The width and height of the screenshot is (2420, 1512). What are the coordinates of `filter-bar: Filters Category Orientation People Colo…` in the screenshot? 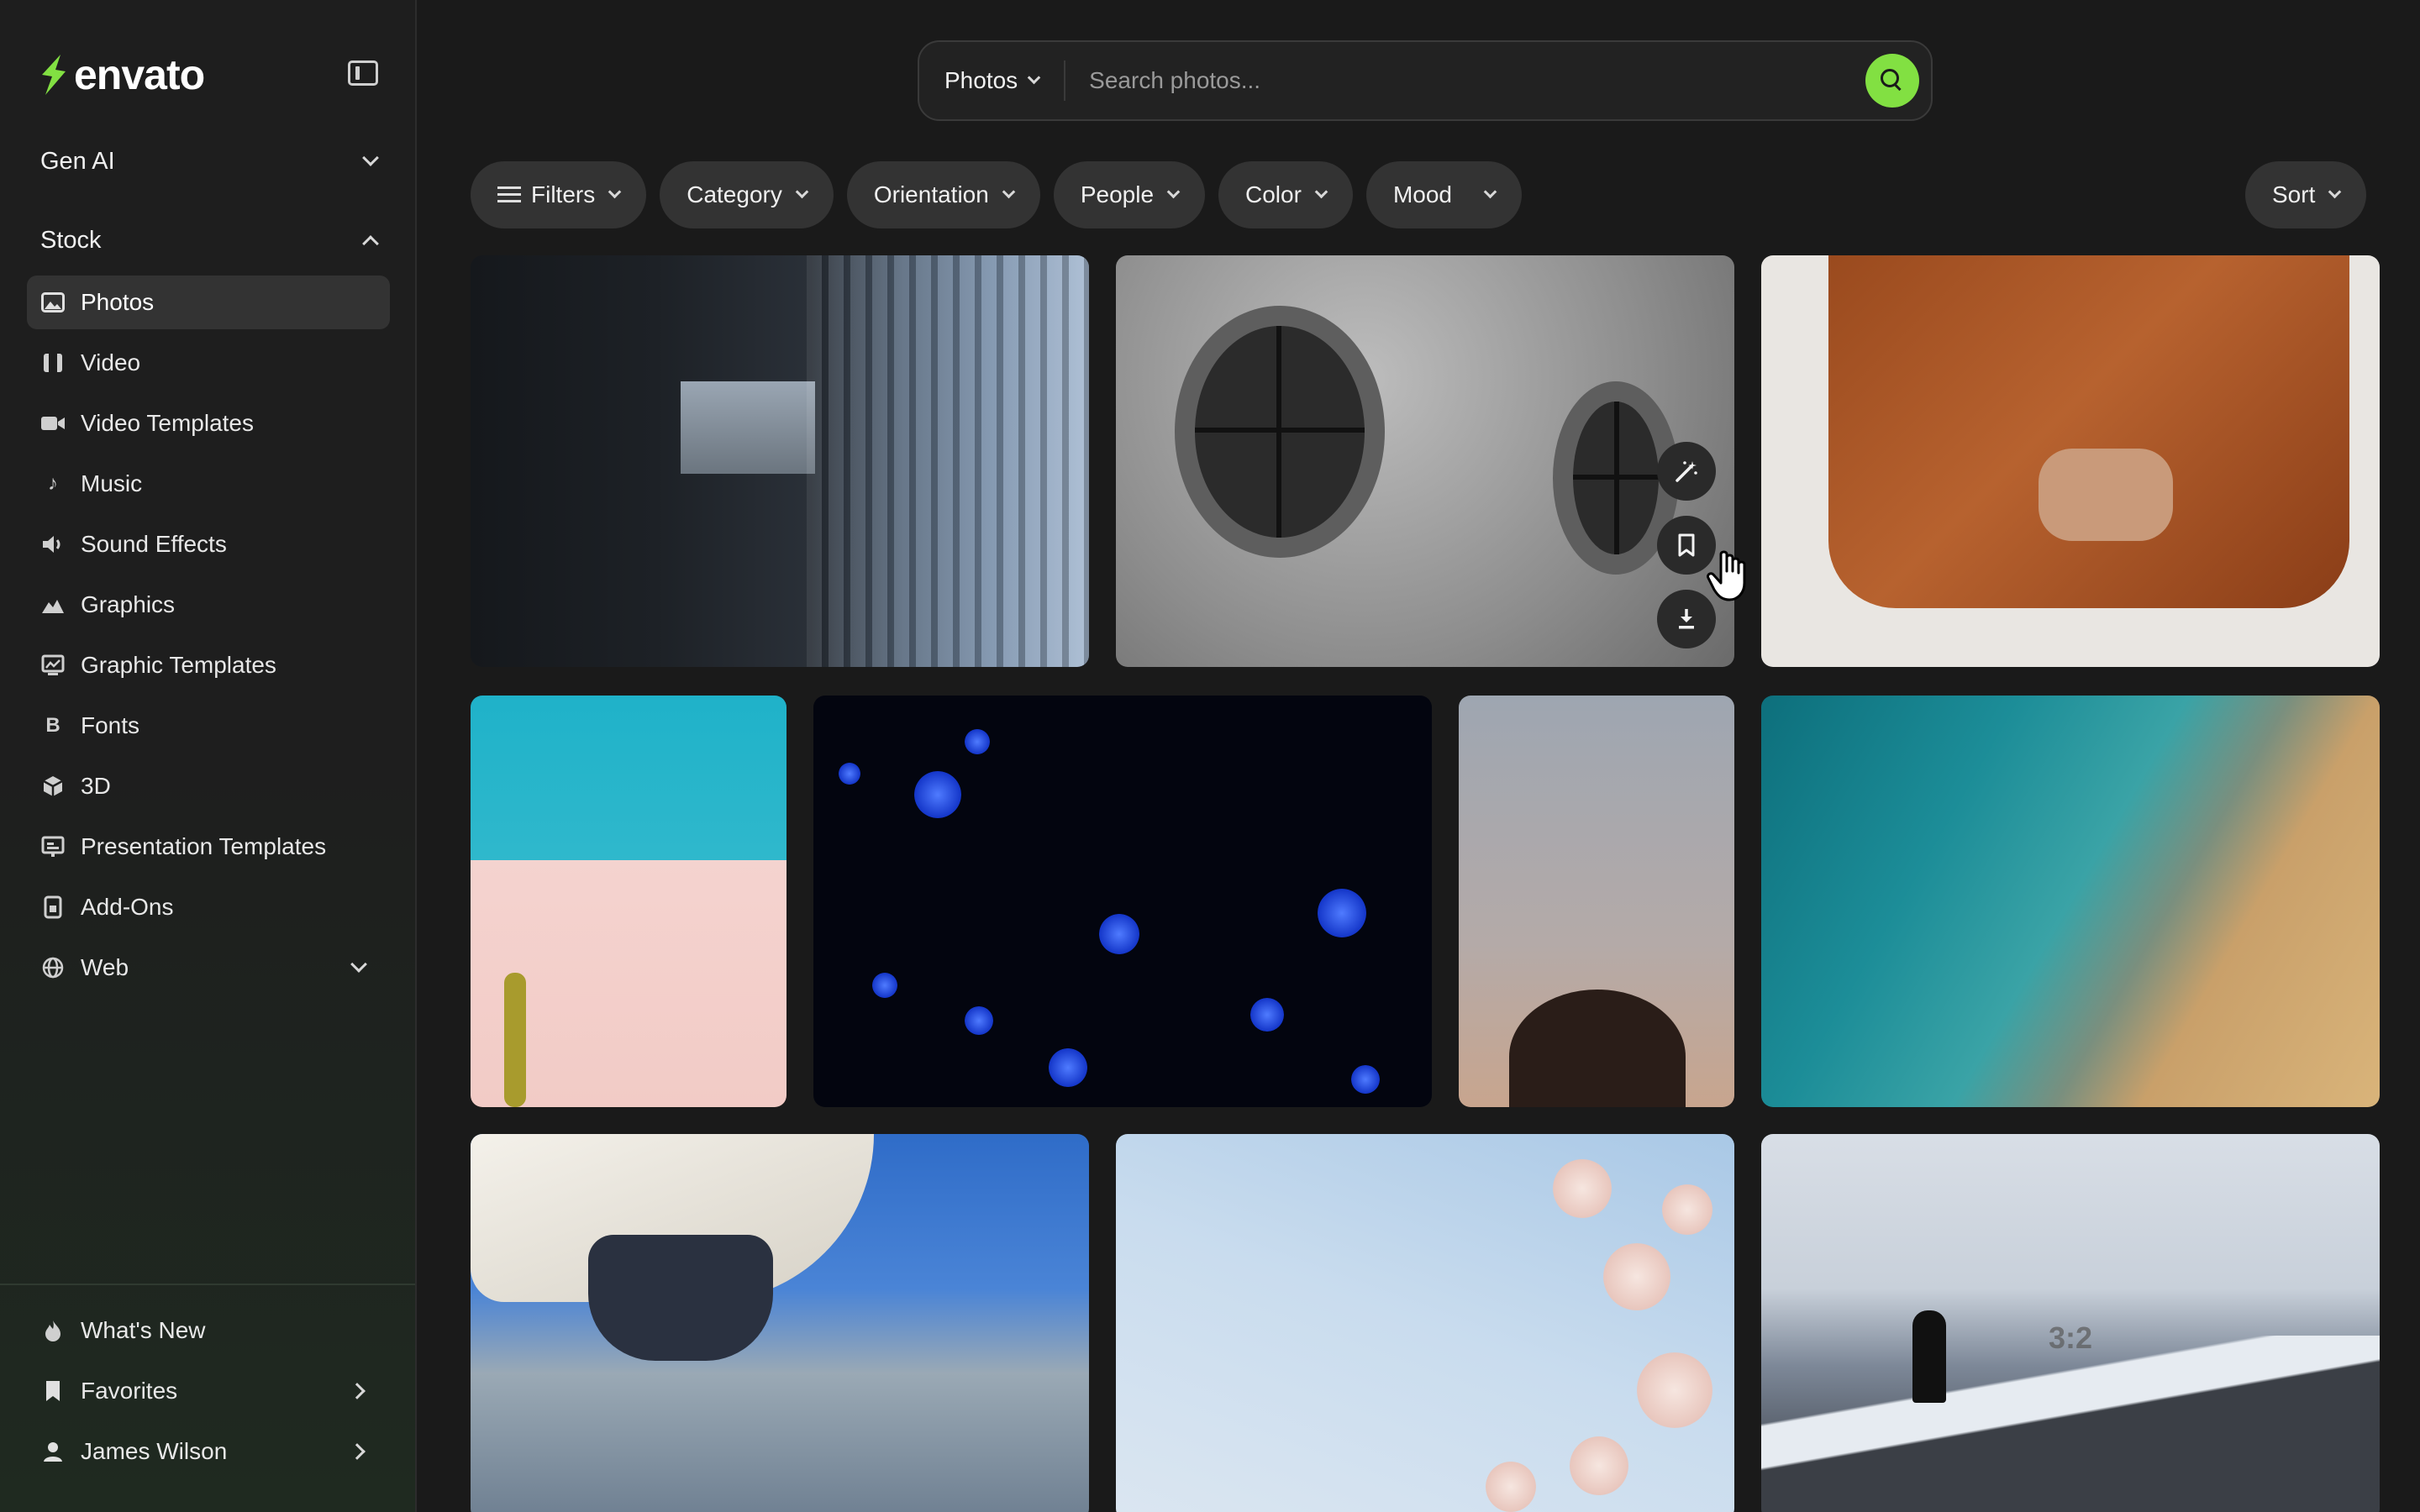 It's located at (996, 194).